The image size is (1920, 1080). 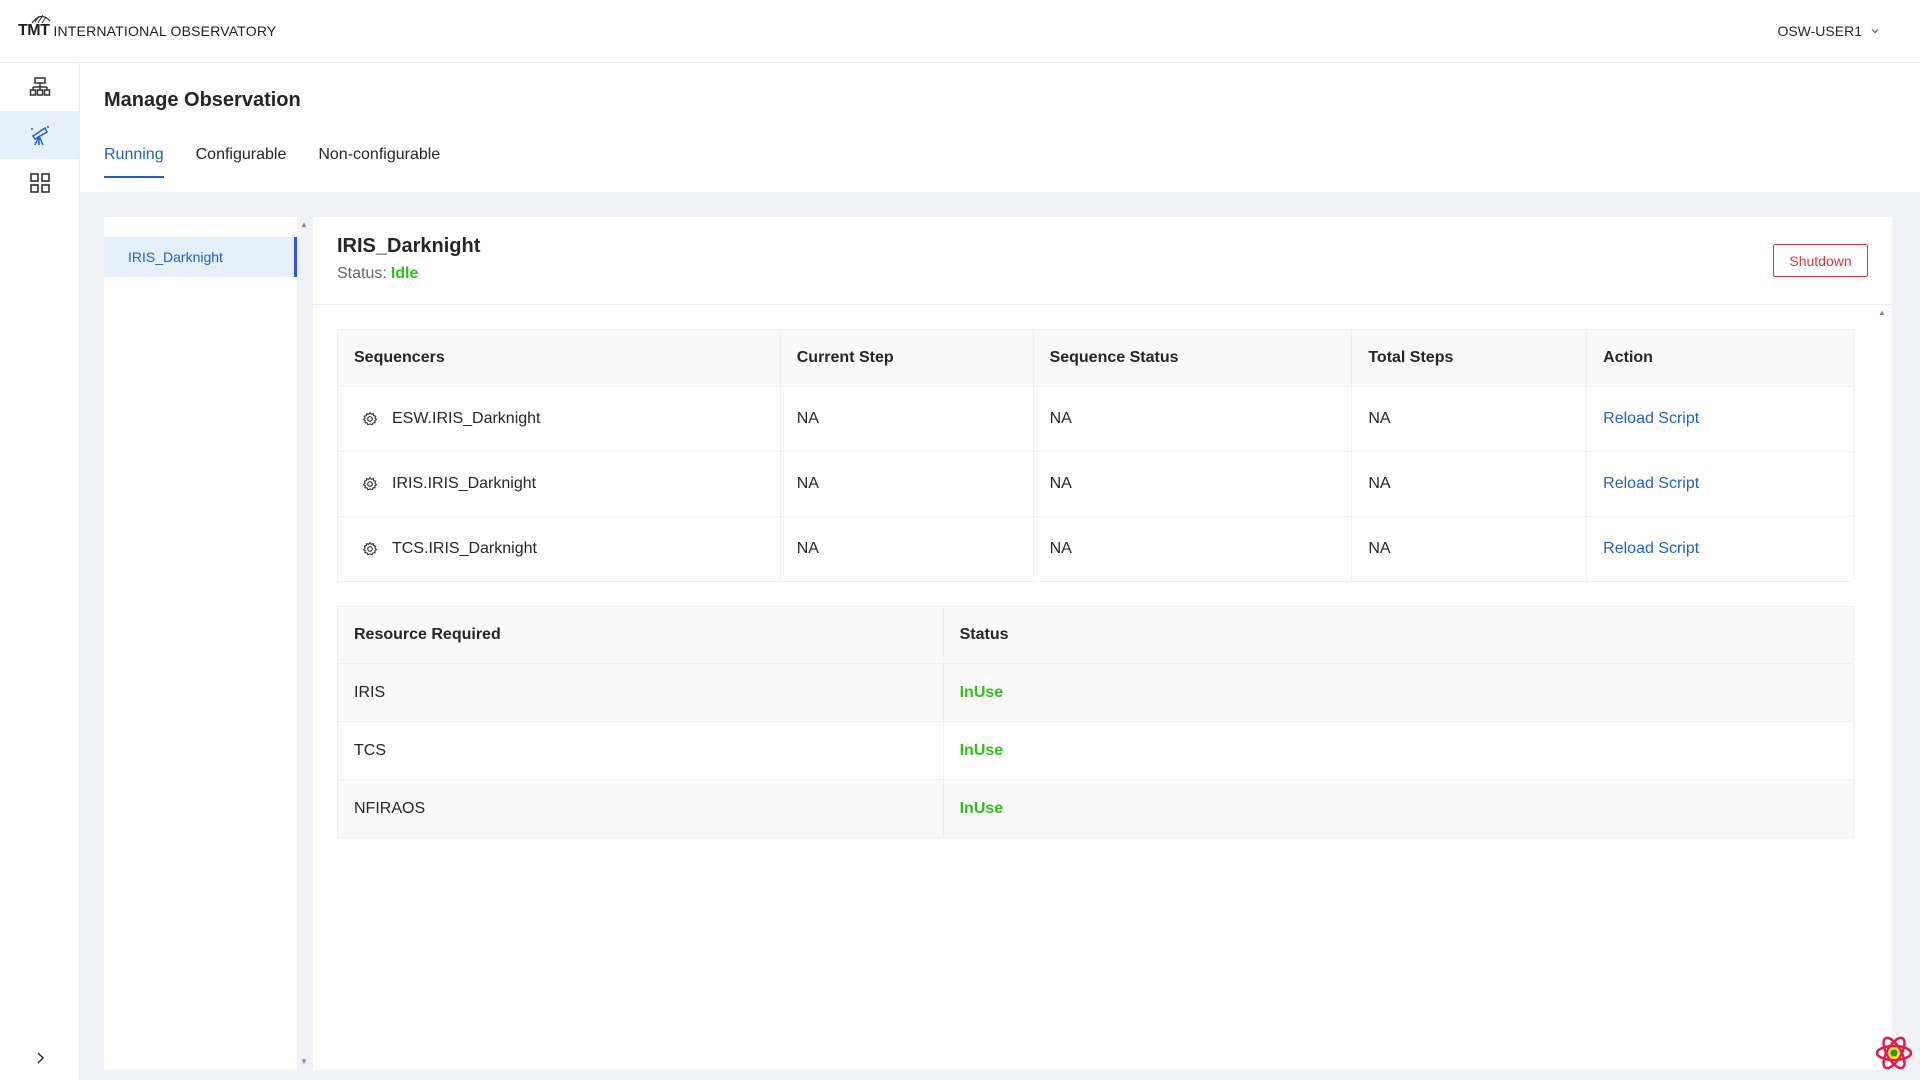 I want to click on table-header-row: Resource Required Status, so click(x=1096, y=635).